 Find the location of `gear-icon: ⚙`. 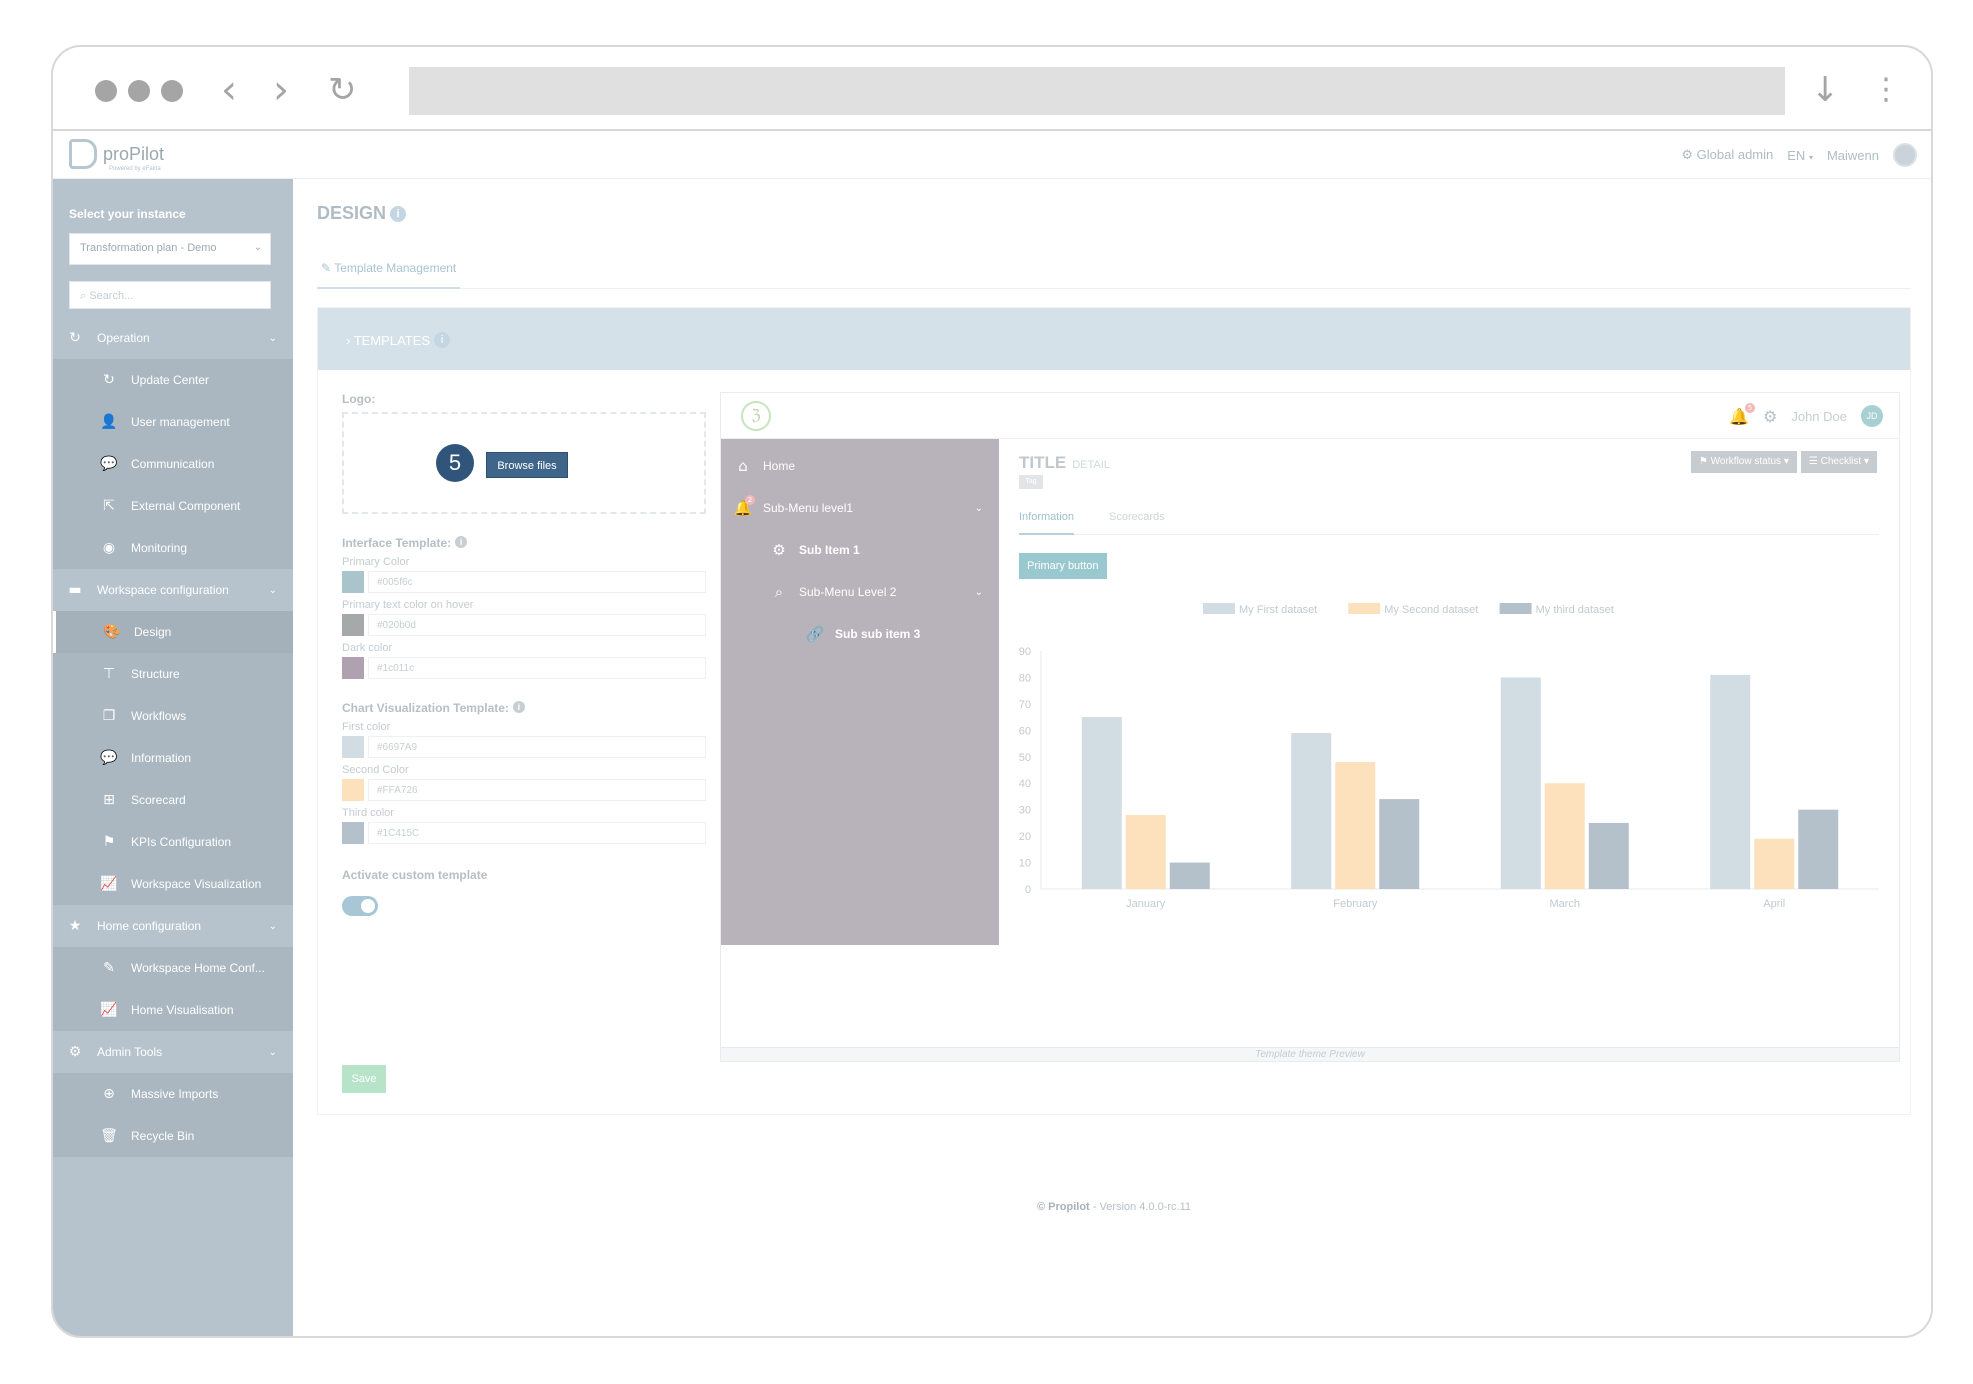

gear-icon: ⚙ is located at coordinates (1770, 416).